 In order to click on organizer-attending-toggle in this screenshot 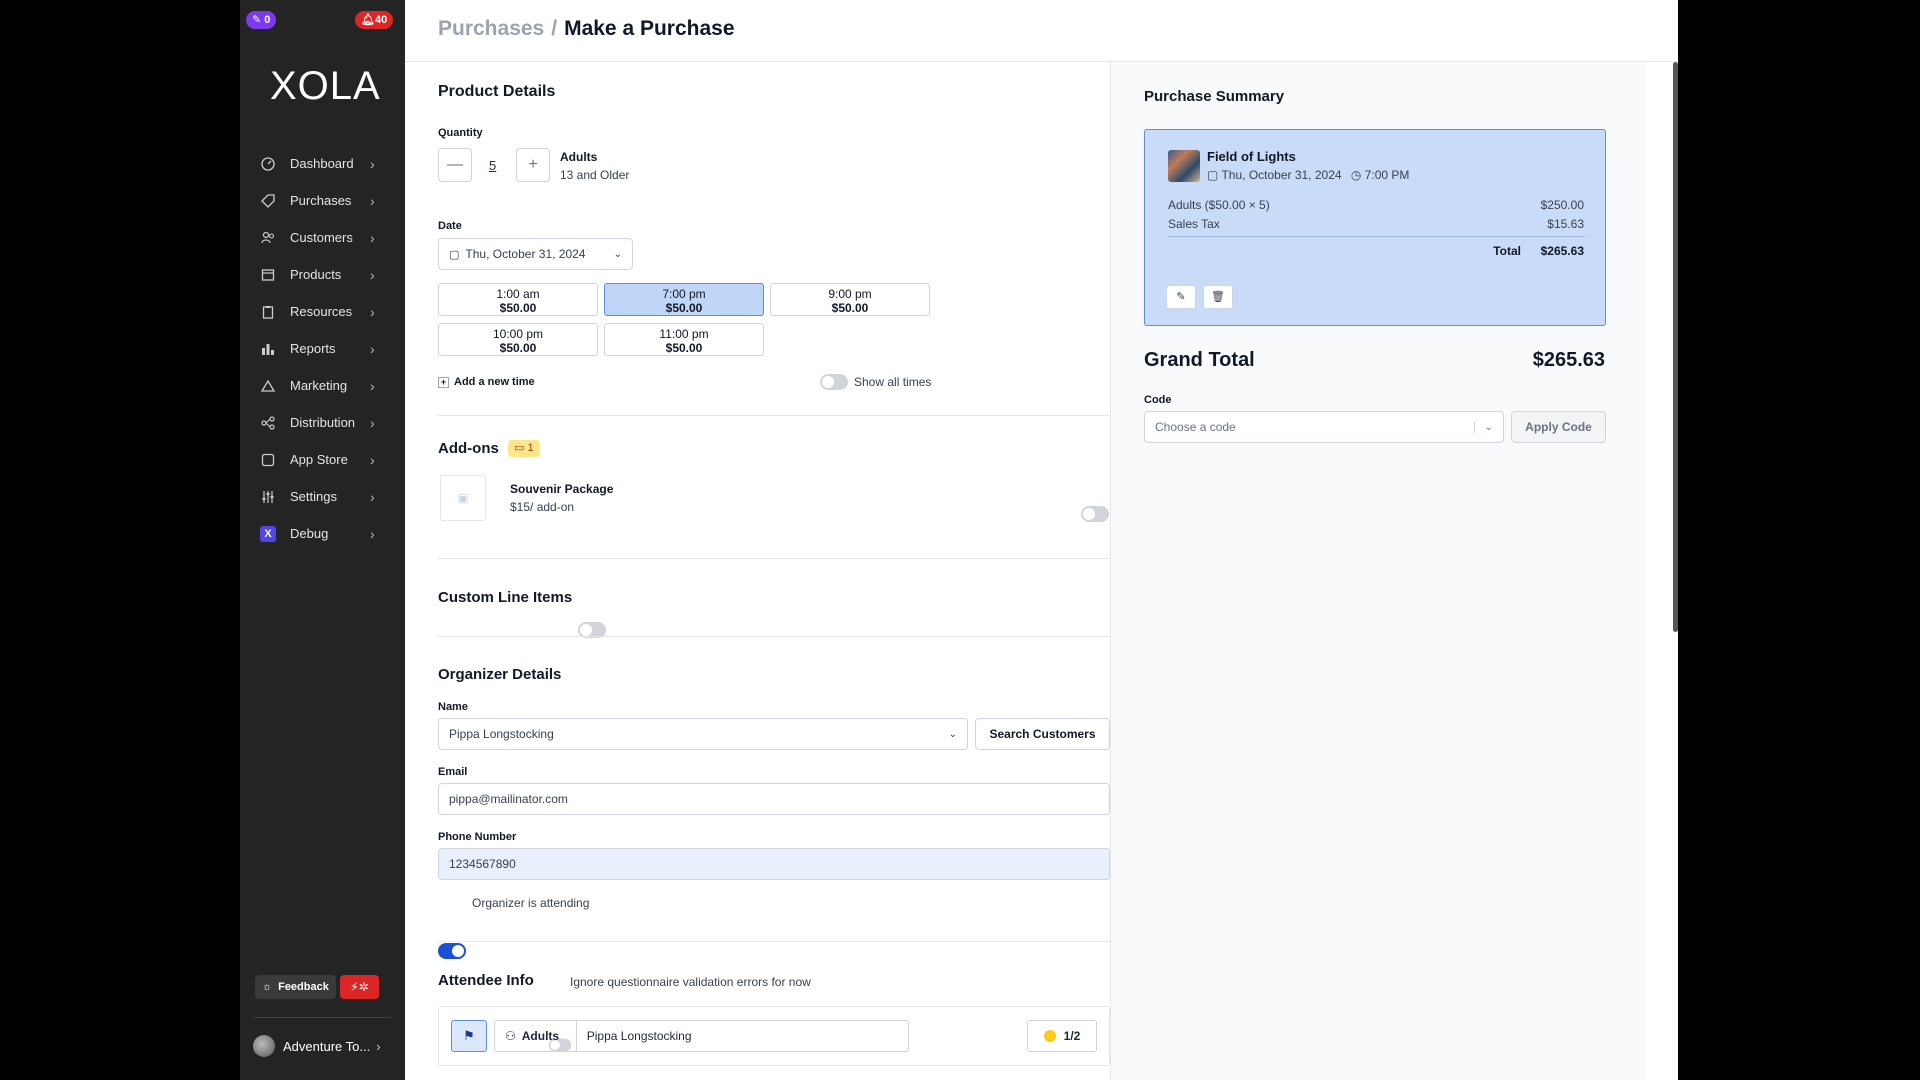, I will do `click(452, 951)`.